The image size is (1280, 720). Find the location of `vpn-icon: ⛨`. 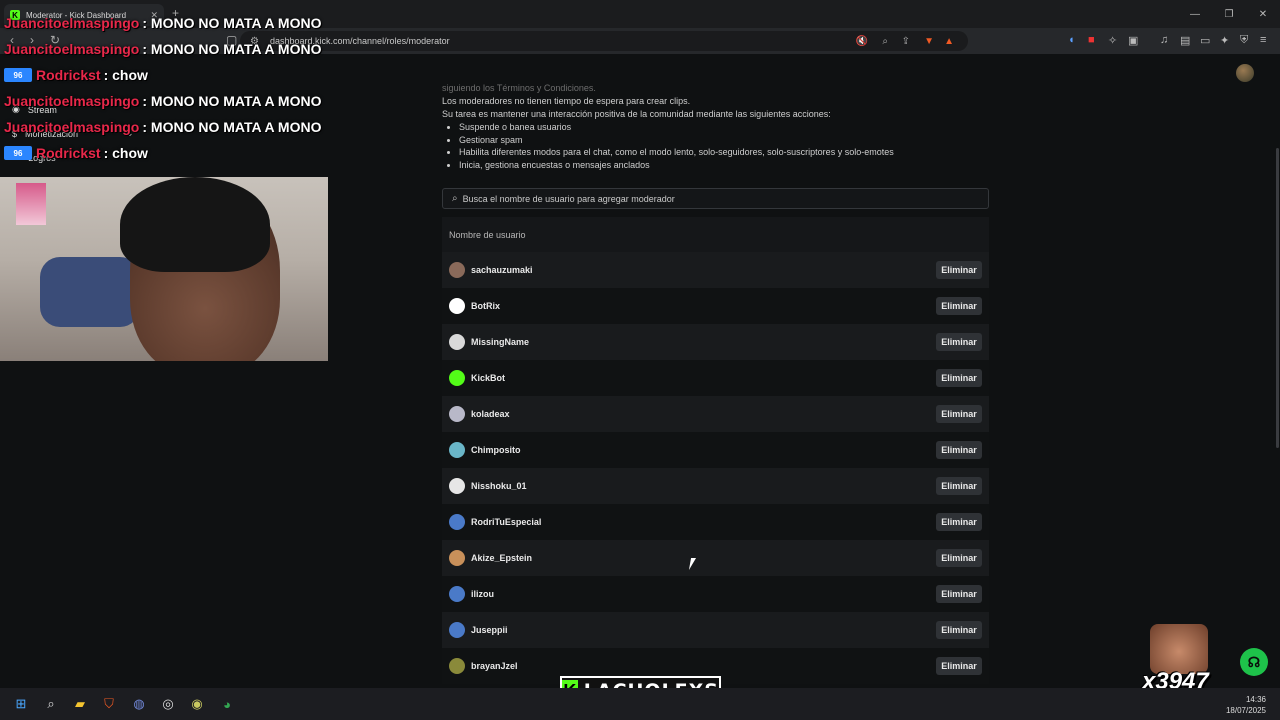

vpn-icon: ⛨ is located at coordinates (1244, 40).